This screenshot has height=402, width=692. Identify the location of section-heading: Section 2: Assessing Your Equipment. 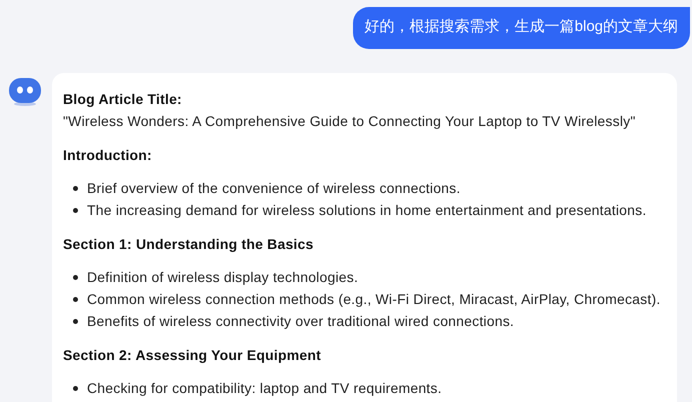
(192, 355).